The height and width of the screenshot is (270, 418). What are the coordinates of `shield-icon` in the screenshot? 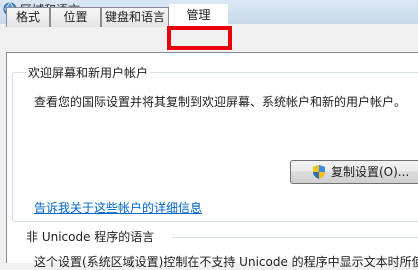 It's located at (319, 172).